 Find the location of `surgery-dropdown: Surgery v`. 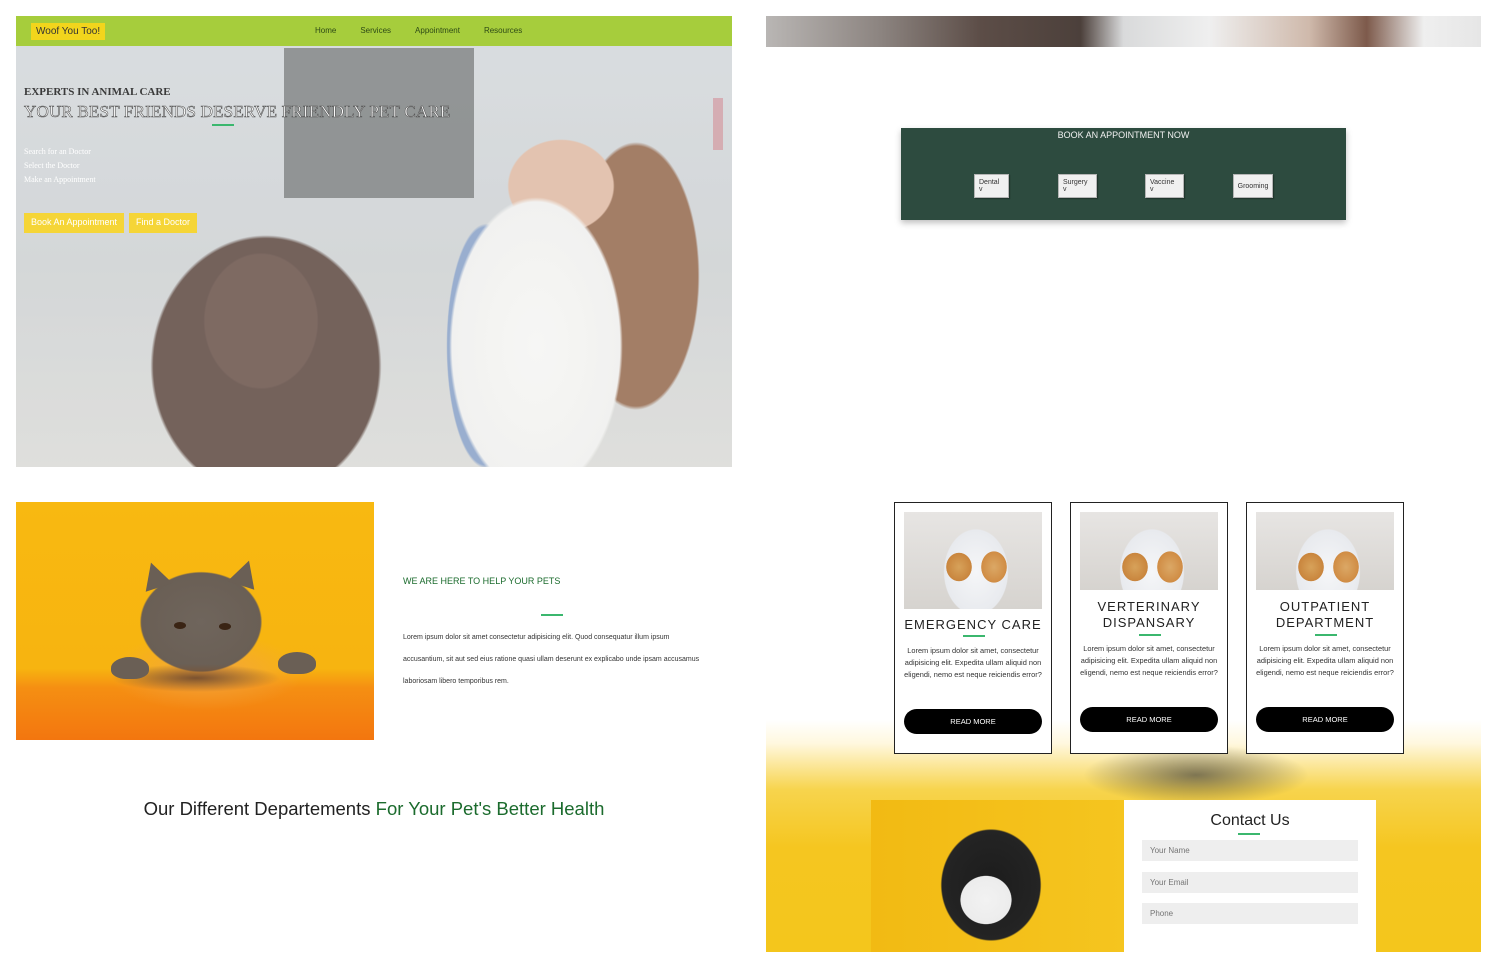

surgery-dropdown: Surgery v is located at coordinates (1077, 186).